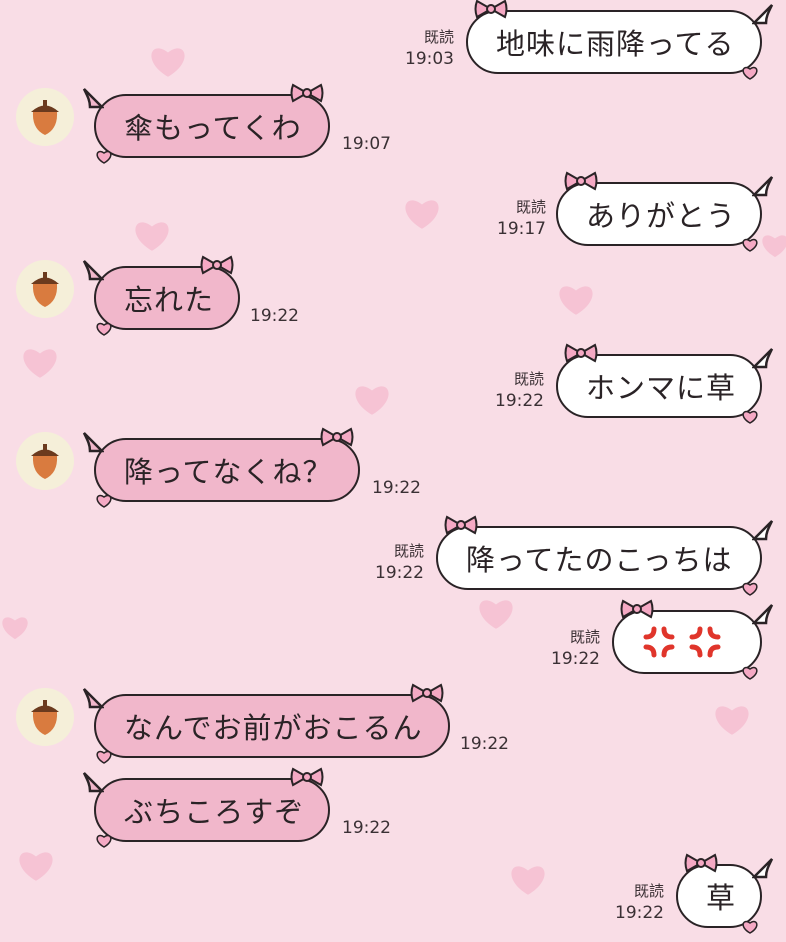  I want to click on message-bubble-outgoing: 草, so click(725, 893).